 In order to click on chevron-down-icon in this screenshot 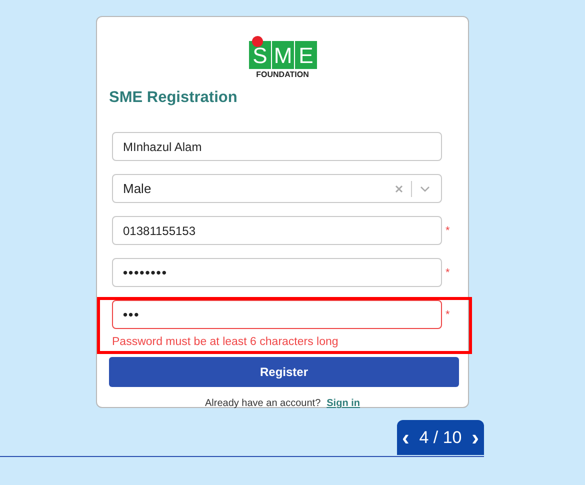, I will do `click(424, 188)`.